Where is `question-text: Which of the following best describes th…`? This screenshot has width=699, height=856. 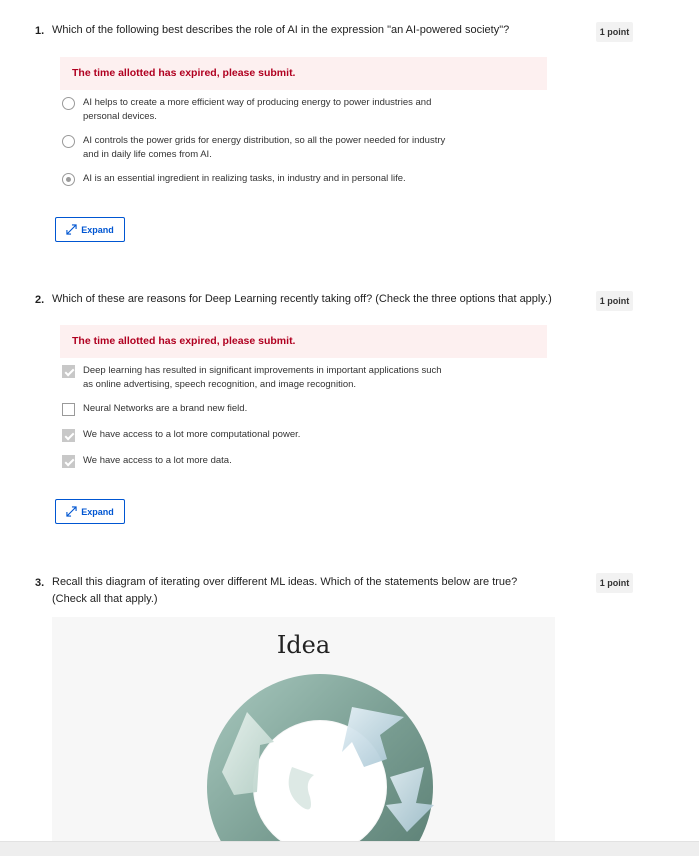 question-text: Which of the following best describes th… is located at coordinates (281, 30).